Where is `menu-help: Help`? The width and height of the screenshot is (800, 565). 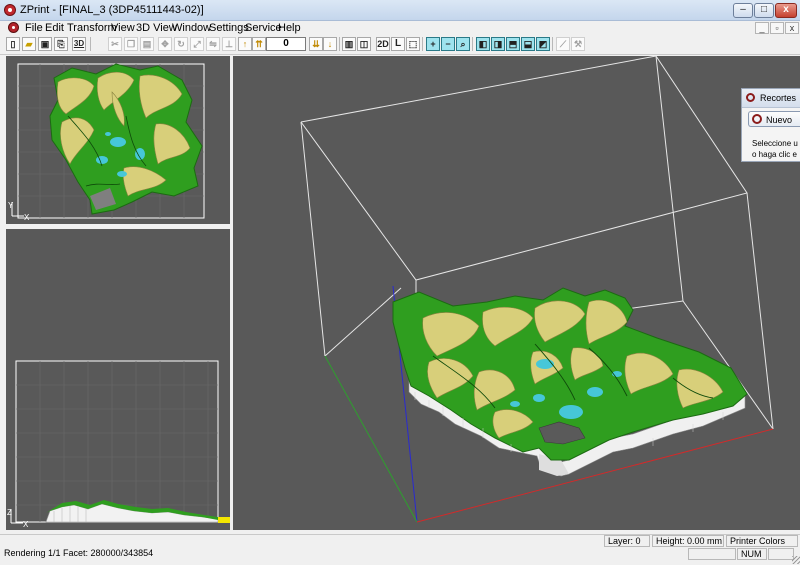
menu-help: Help is located at coordinates (289, 28).